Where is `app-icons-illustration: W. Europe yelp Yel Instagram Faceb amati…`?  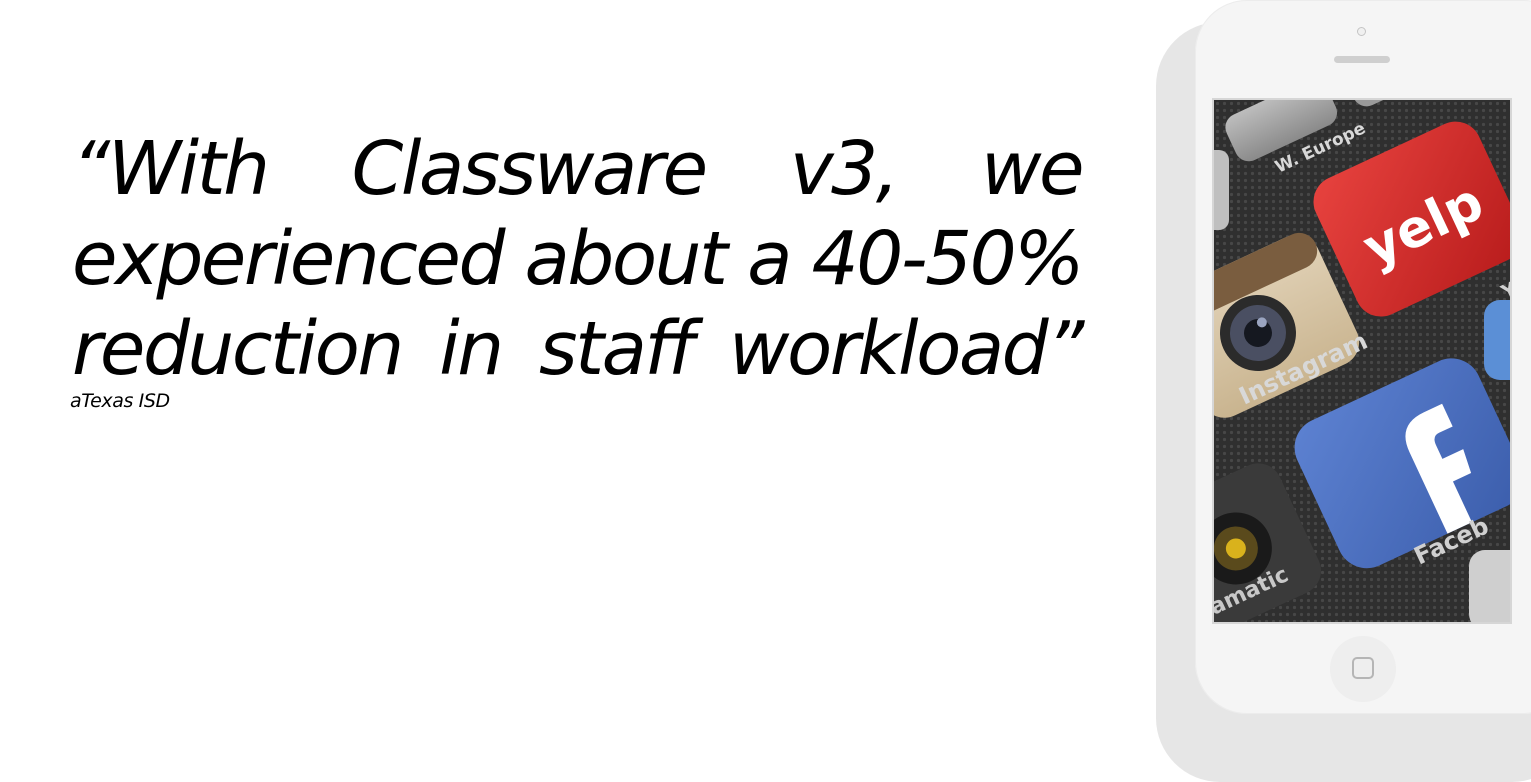 app-icons-illustration: W. Europe yelp Yel Instagram Faceb amati… is located at coordinates (1362, 361).